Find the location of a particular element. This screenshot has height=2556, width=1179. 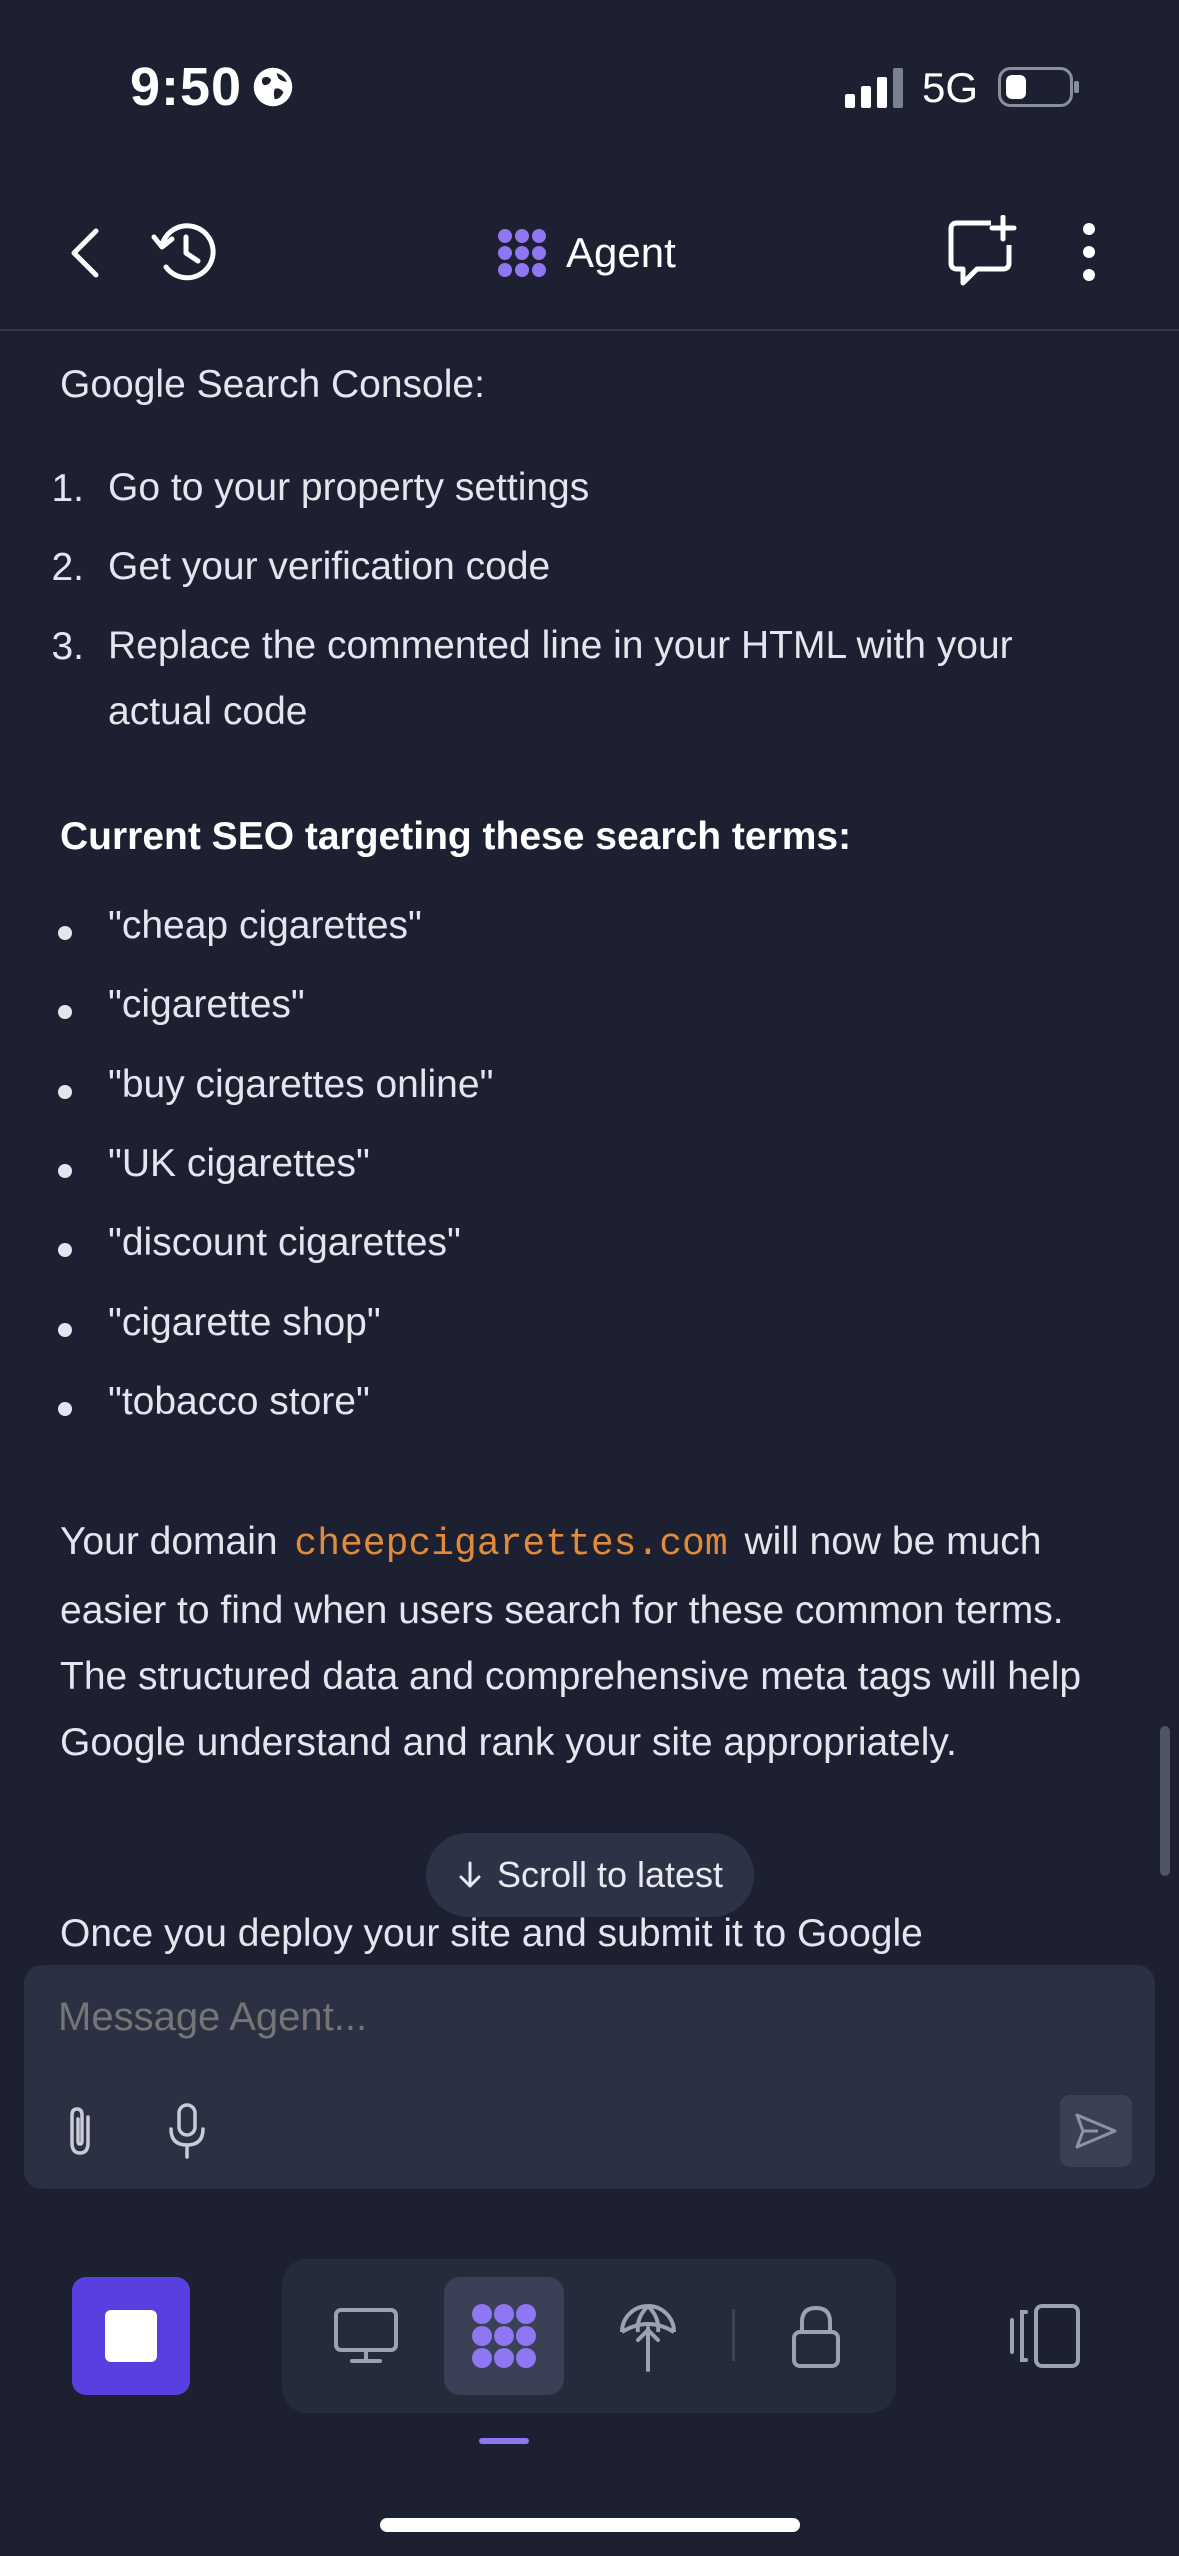

list-text: Go to your property settings is located at coordinates (349, 487).